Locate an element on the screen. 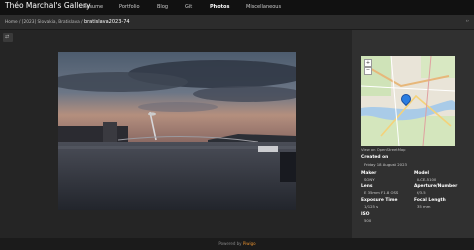 Image resolution: width=474 pixels, height=250 pixels. model-value: ILCE-5100 is located at coordinates (427, 179).